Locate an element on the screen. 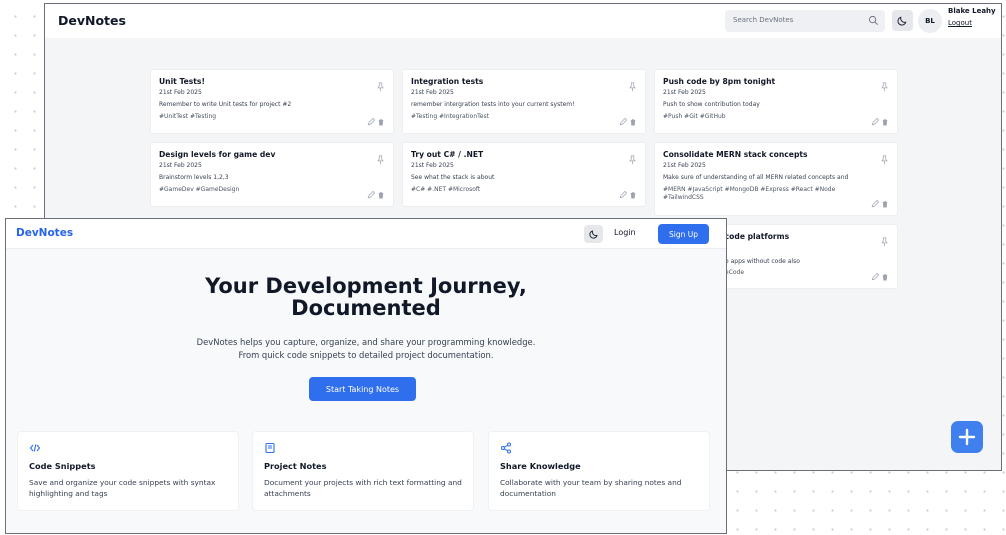 The width and height of the screenshot is (1006, 535). login-button: Login is located at coordinates (625, 232).